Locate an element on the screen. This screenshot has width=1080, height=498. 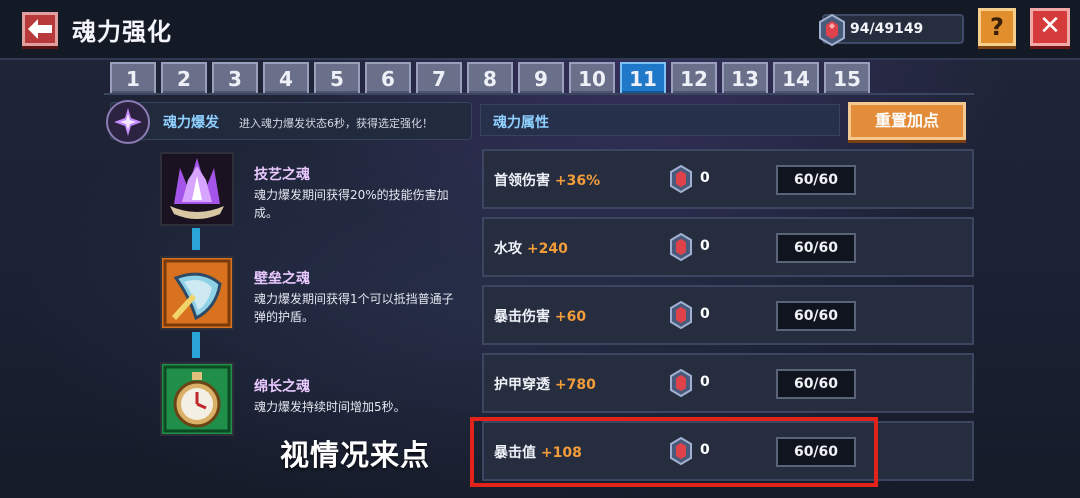
tab-2: 2 is located at coordinates (184, 78).